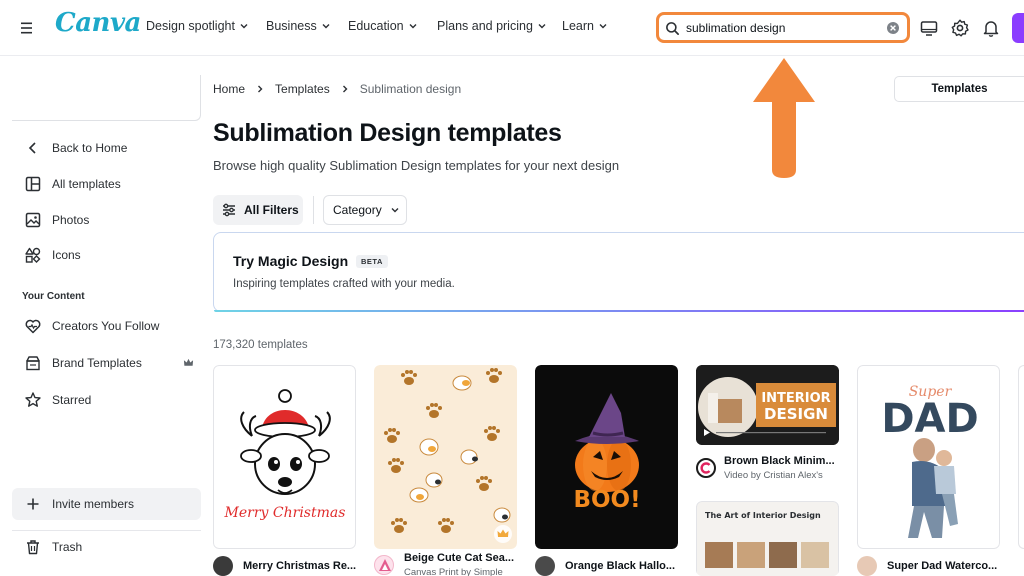 The image size is (1024, 576). What do you see at coordinates (392, 26) in the screenshot?
I see `nav-education: Education` at bounding box center [392, 26].